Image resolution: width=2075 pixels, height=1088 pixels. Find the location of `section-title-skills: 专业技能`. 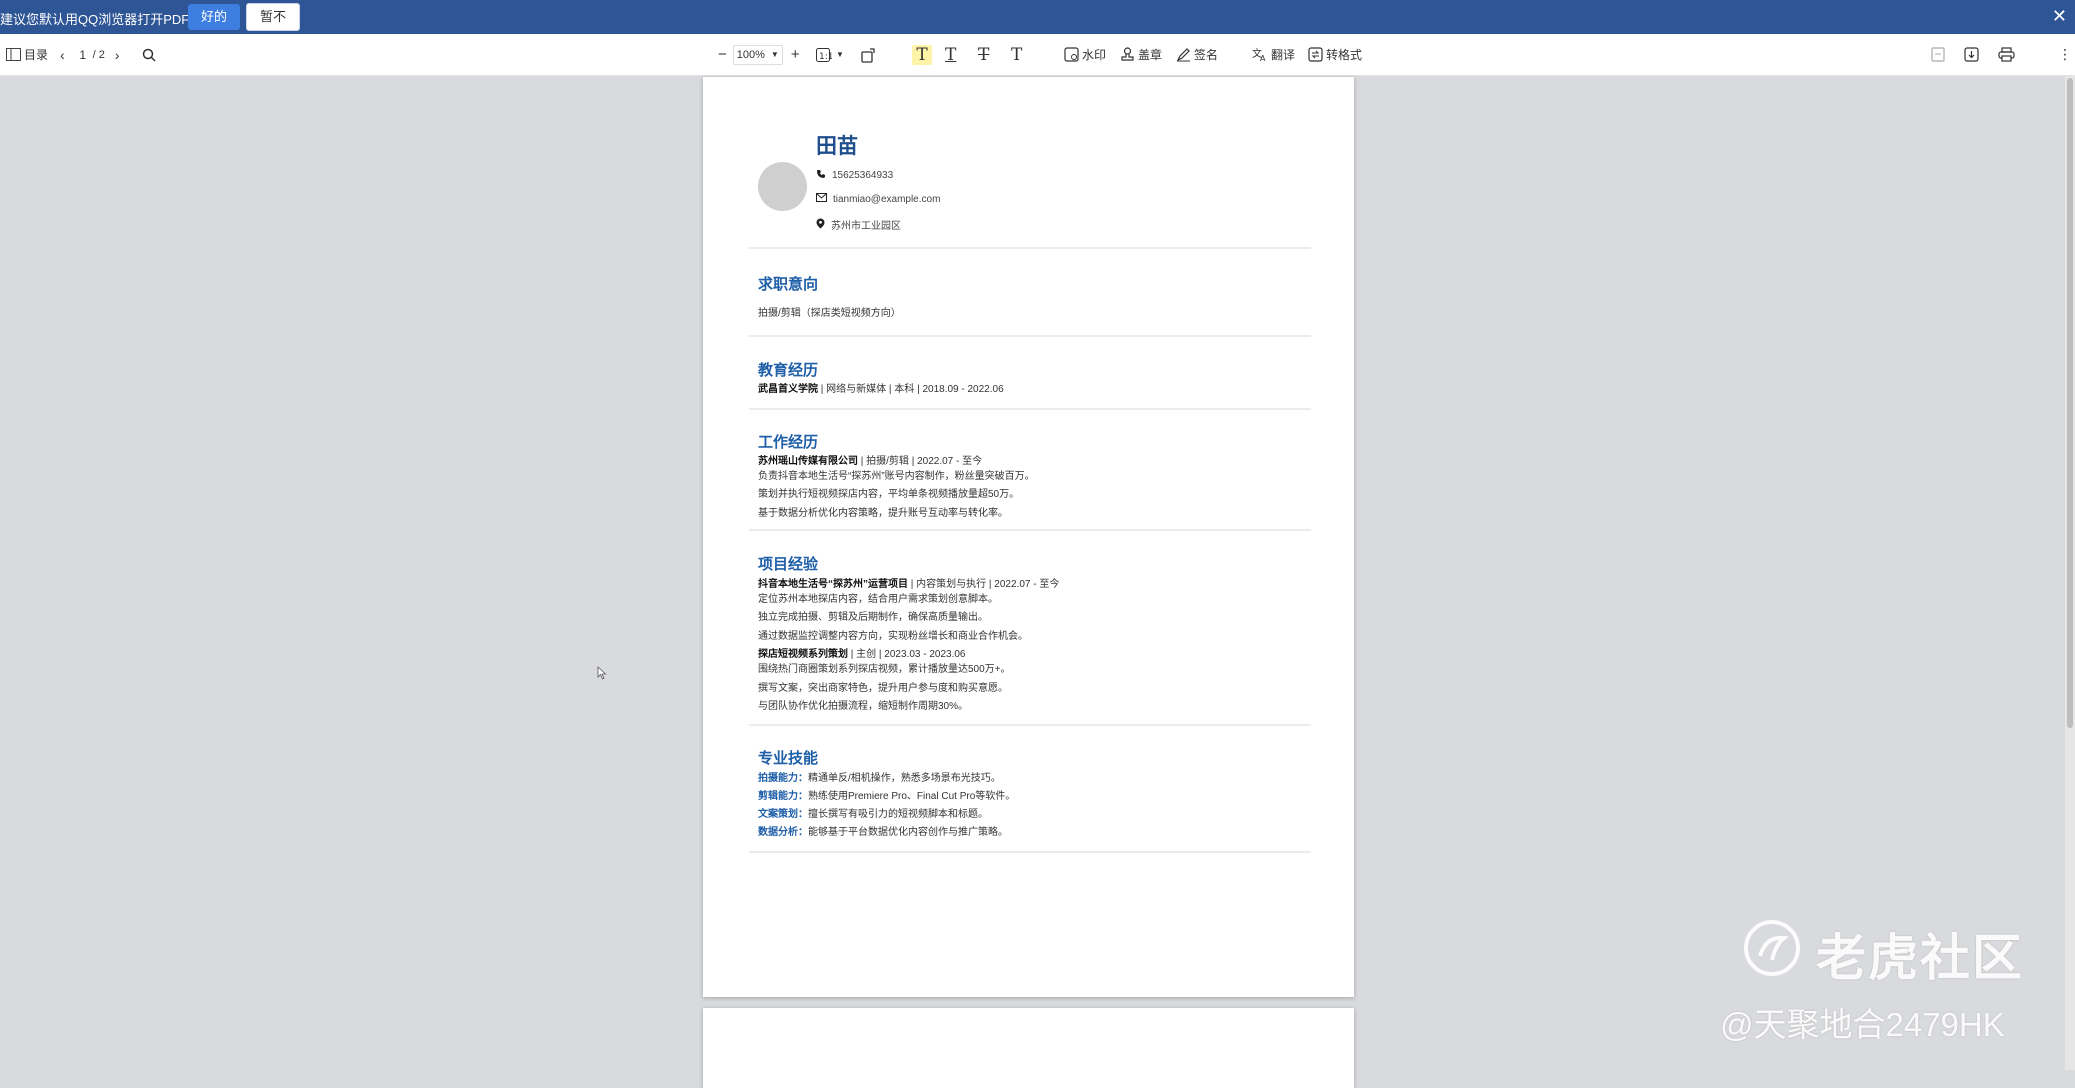

section-title-skills: 专业技能 is located at coordinates (788, 758).